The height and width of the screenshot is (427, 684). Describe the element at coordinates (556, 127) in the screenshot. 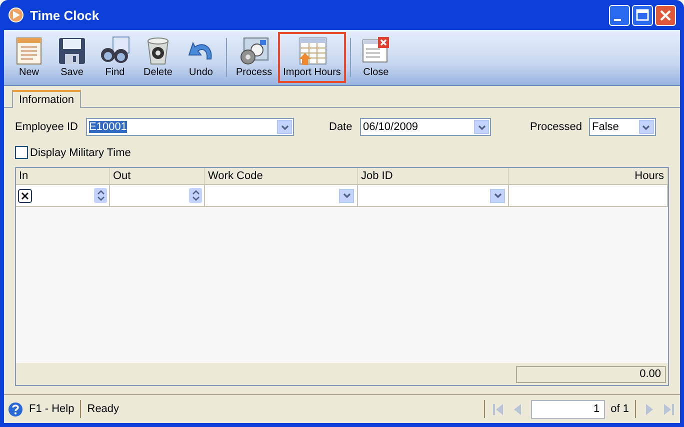

I see `field-label: Processed` at that location.